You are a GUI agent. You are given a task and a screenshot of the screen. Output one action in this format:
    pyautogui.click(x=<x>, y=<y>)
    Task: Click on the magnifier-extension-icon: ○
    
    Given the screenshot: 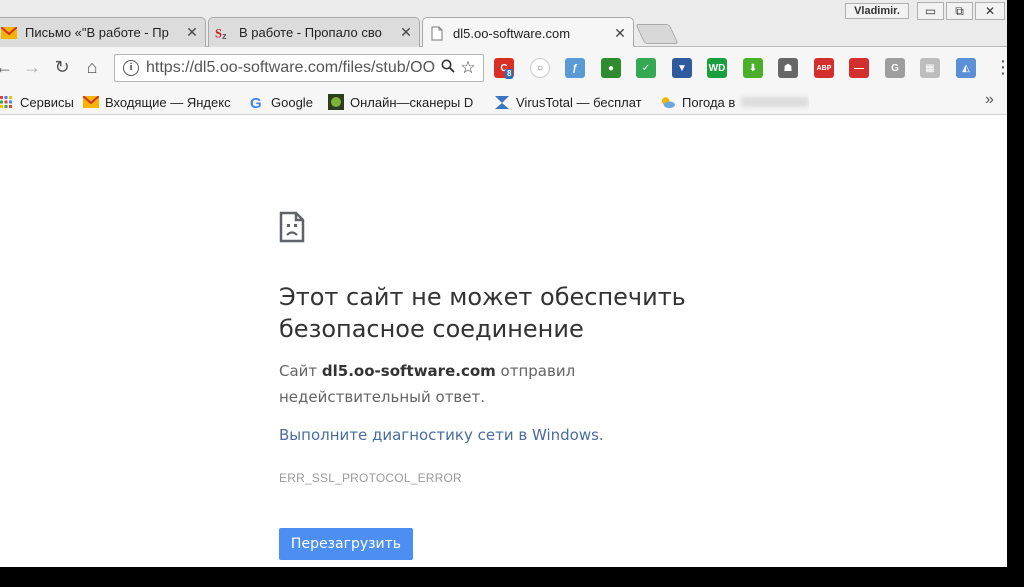 What is the action you would take?
    pyautogui.click(x=540, y=68)
    